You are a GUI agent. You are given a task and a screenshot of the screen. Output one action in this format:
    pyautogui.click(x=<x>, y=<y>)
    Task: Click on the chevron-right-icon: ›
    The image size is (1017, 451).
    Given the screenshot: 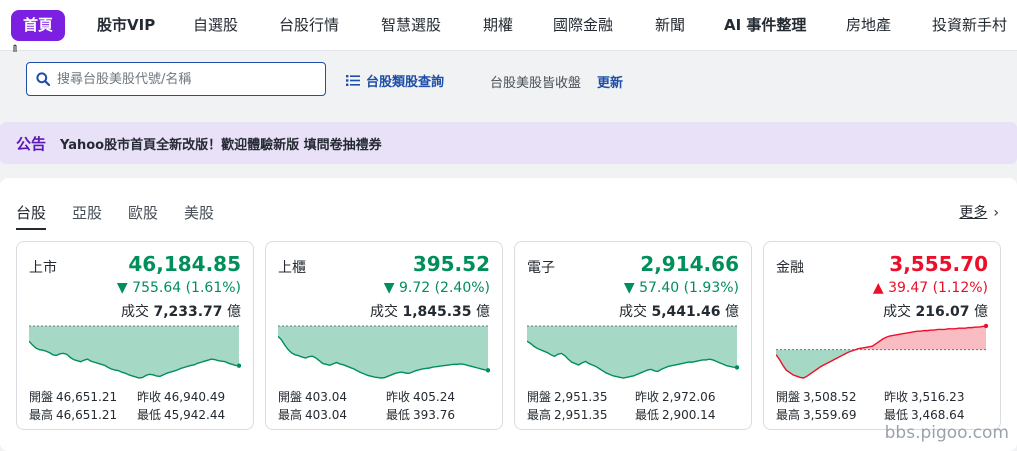 What is the action you would take?
    pyautogui.click(x=996, y=213)
    